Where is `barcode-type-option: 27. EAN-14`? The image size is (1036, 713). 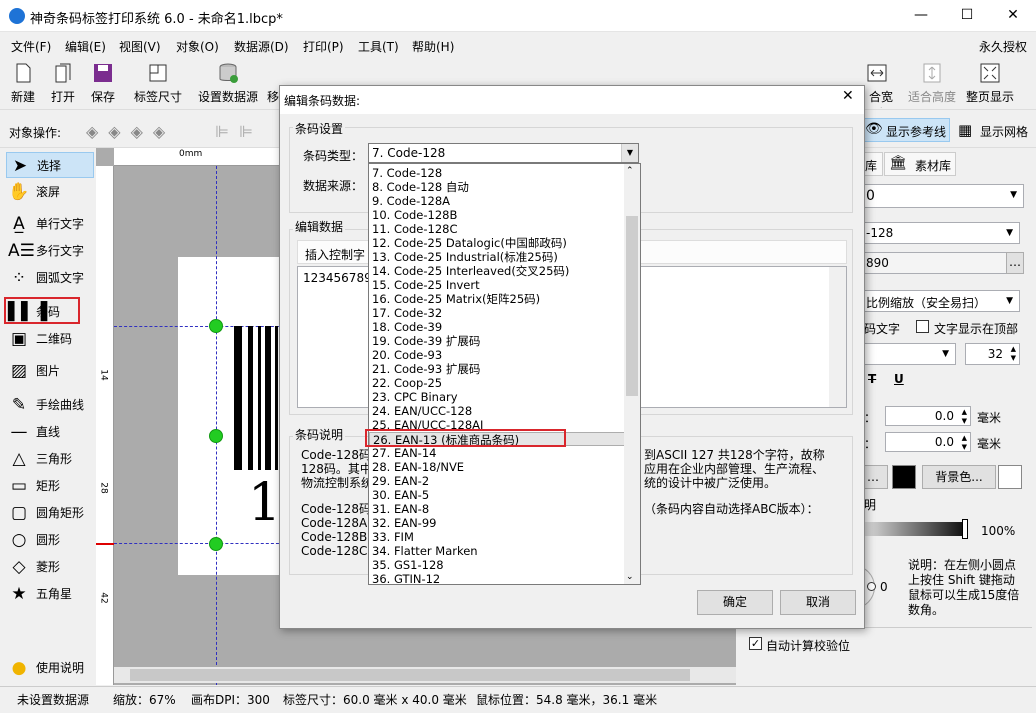
barcode-type-option: 27. EAN-14 is located at coordinates (497, 453).